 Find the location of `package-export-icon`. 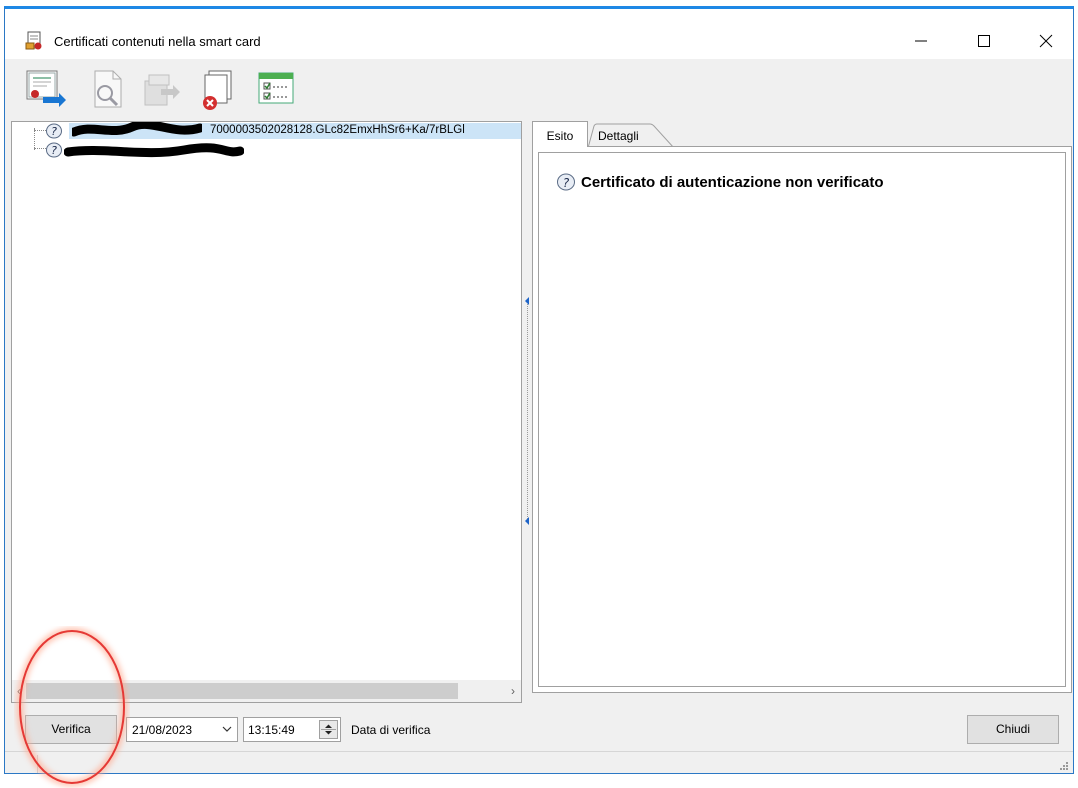

package-export-icon is located at coordinates (162, 90).